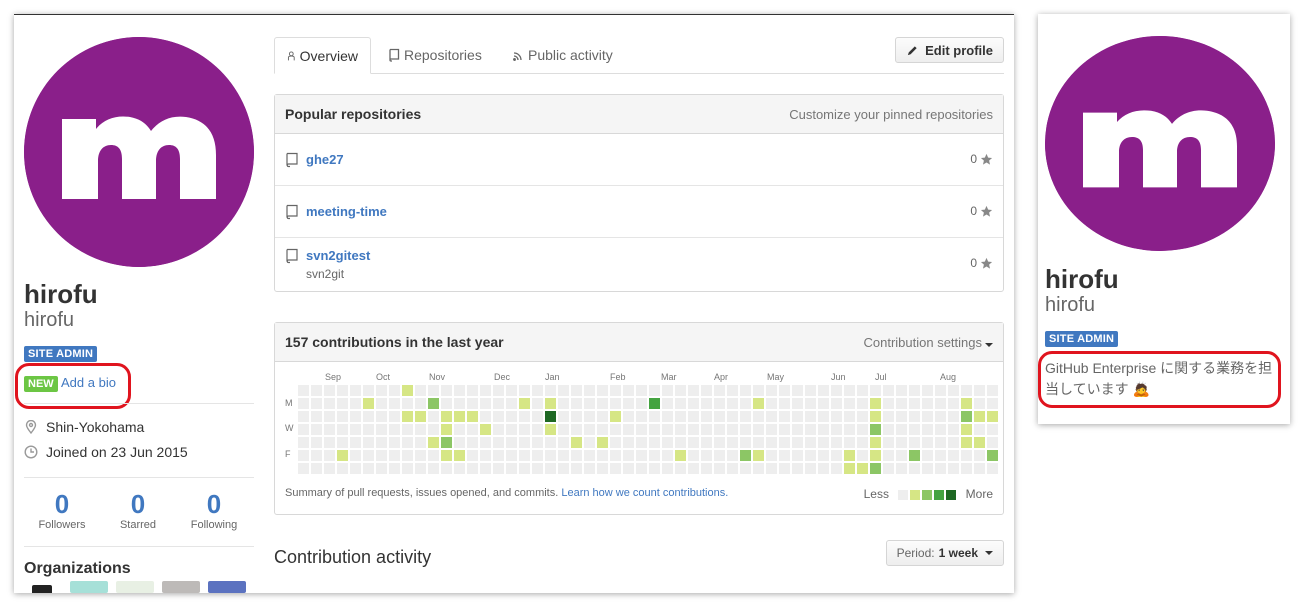 The image size is (1310, 611). I want to click on following-stat: 0 Following, so click(214, 510).